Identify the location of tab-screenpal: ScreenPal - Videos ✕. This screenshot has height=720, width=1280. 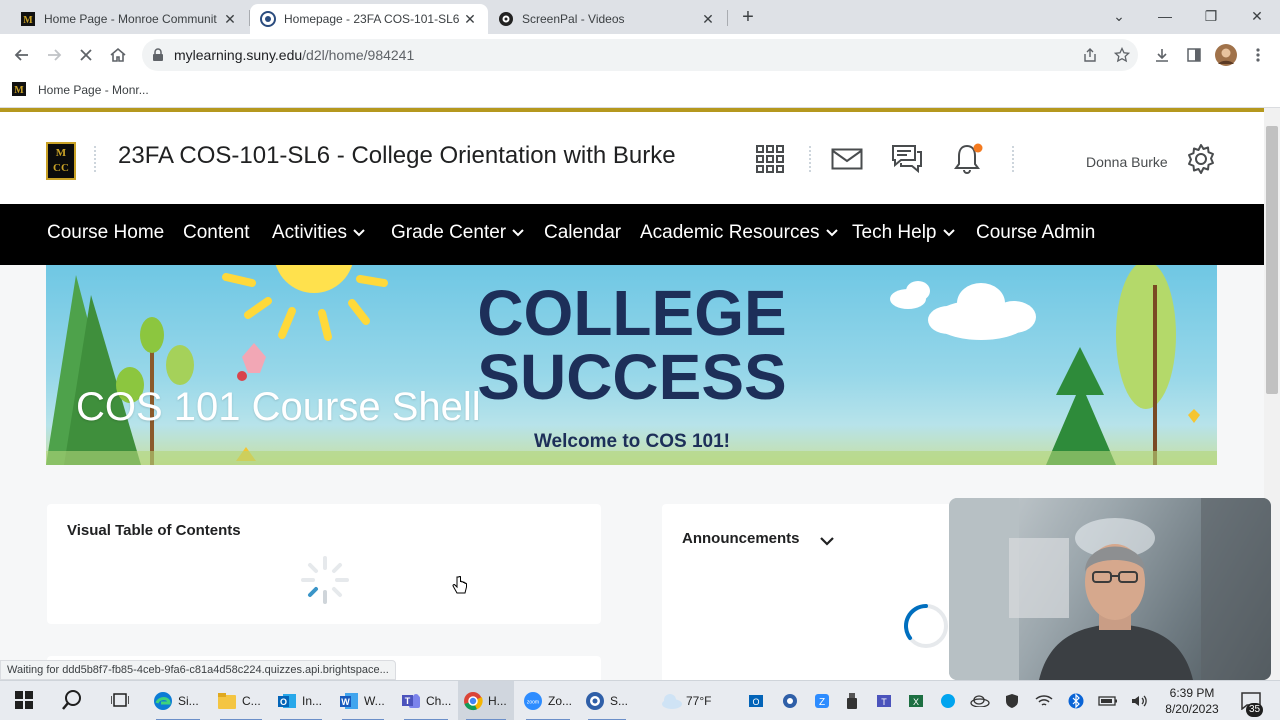
(607, 19).